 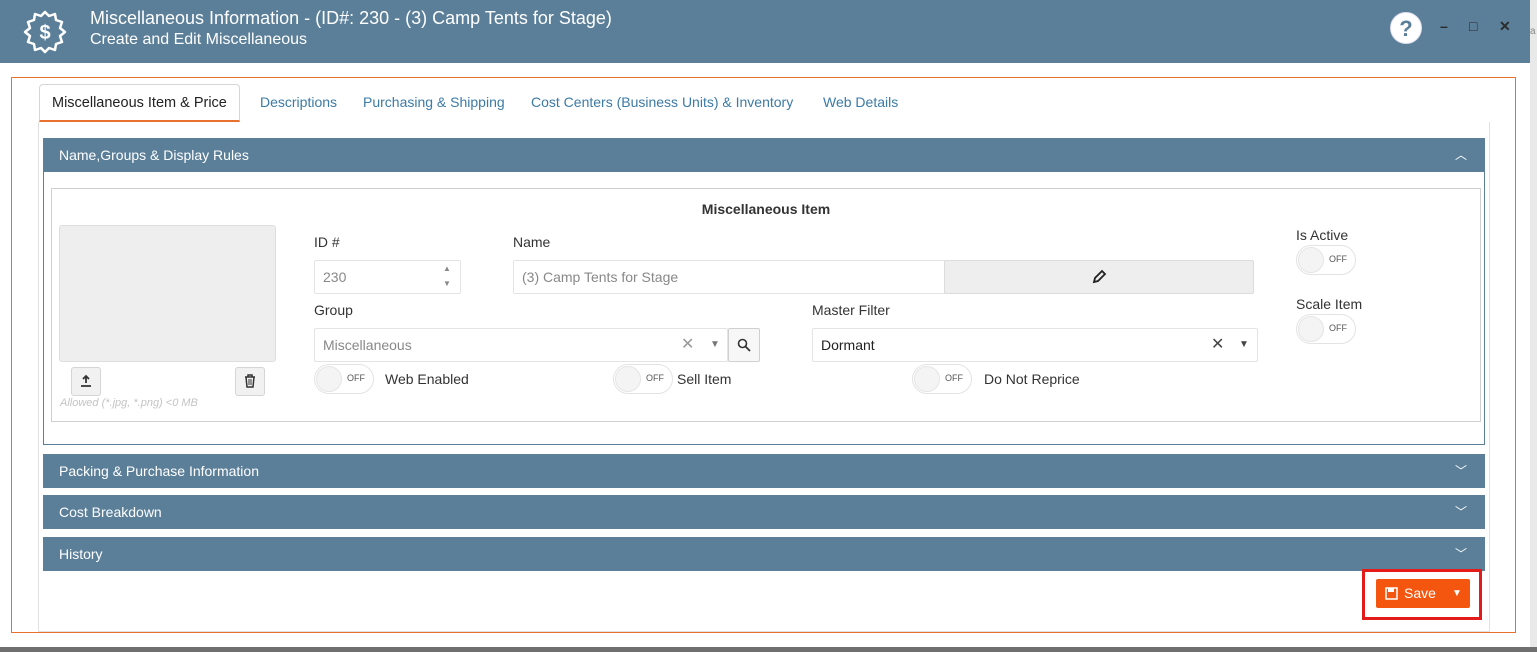 I want to click on taskbar-edge, so click(x=768, y=649).